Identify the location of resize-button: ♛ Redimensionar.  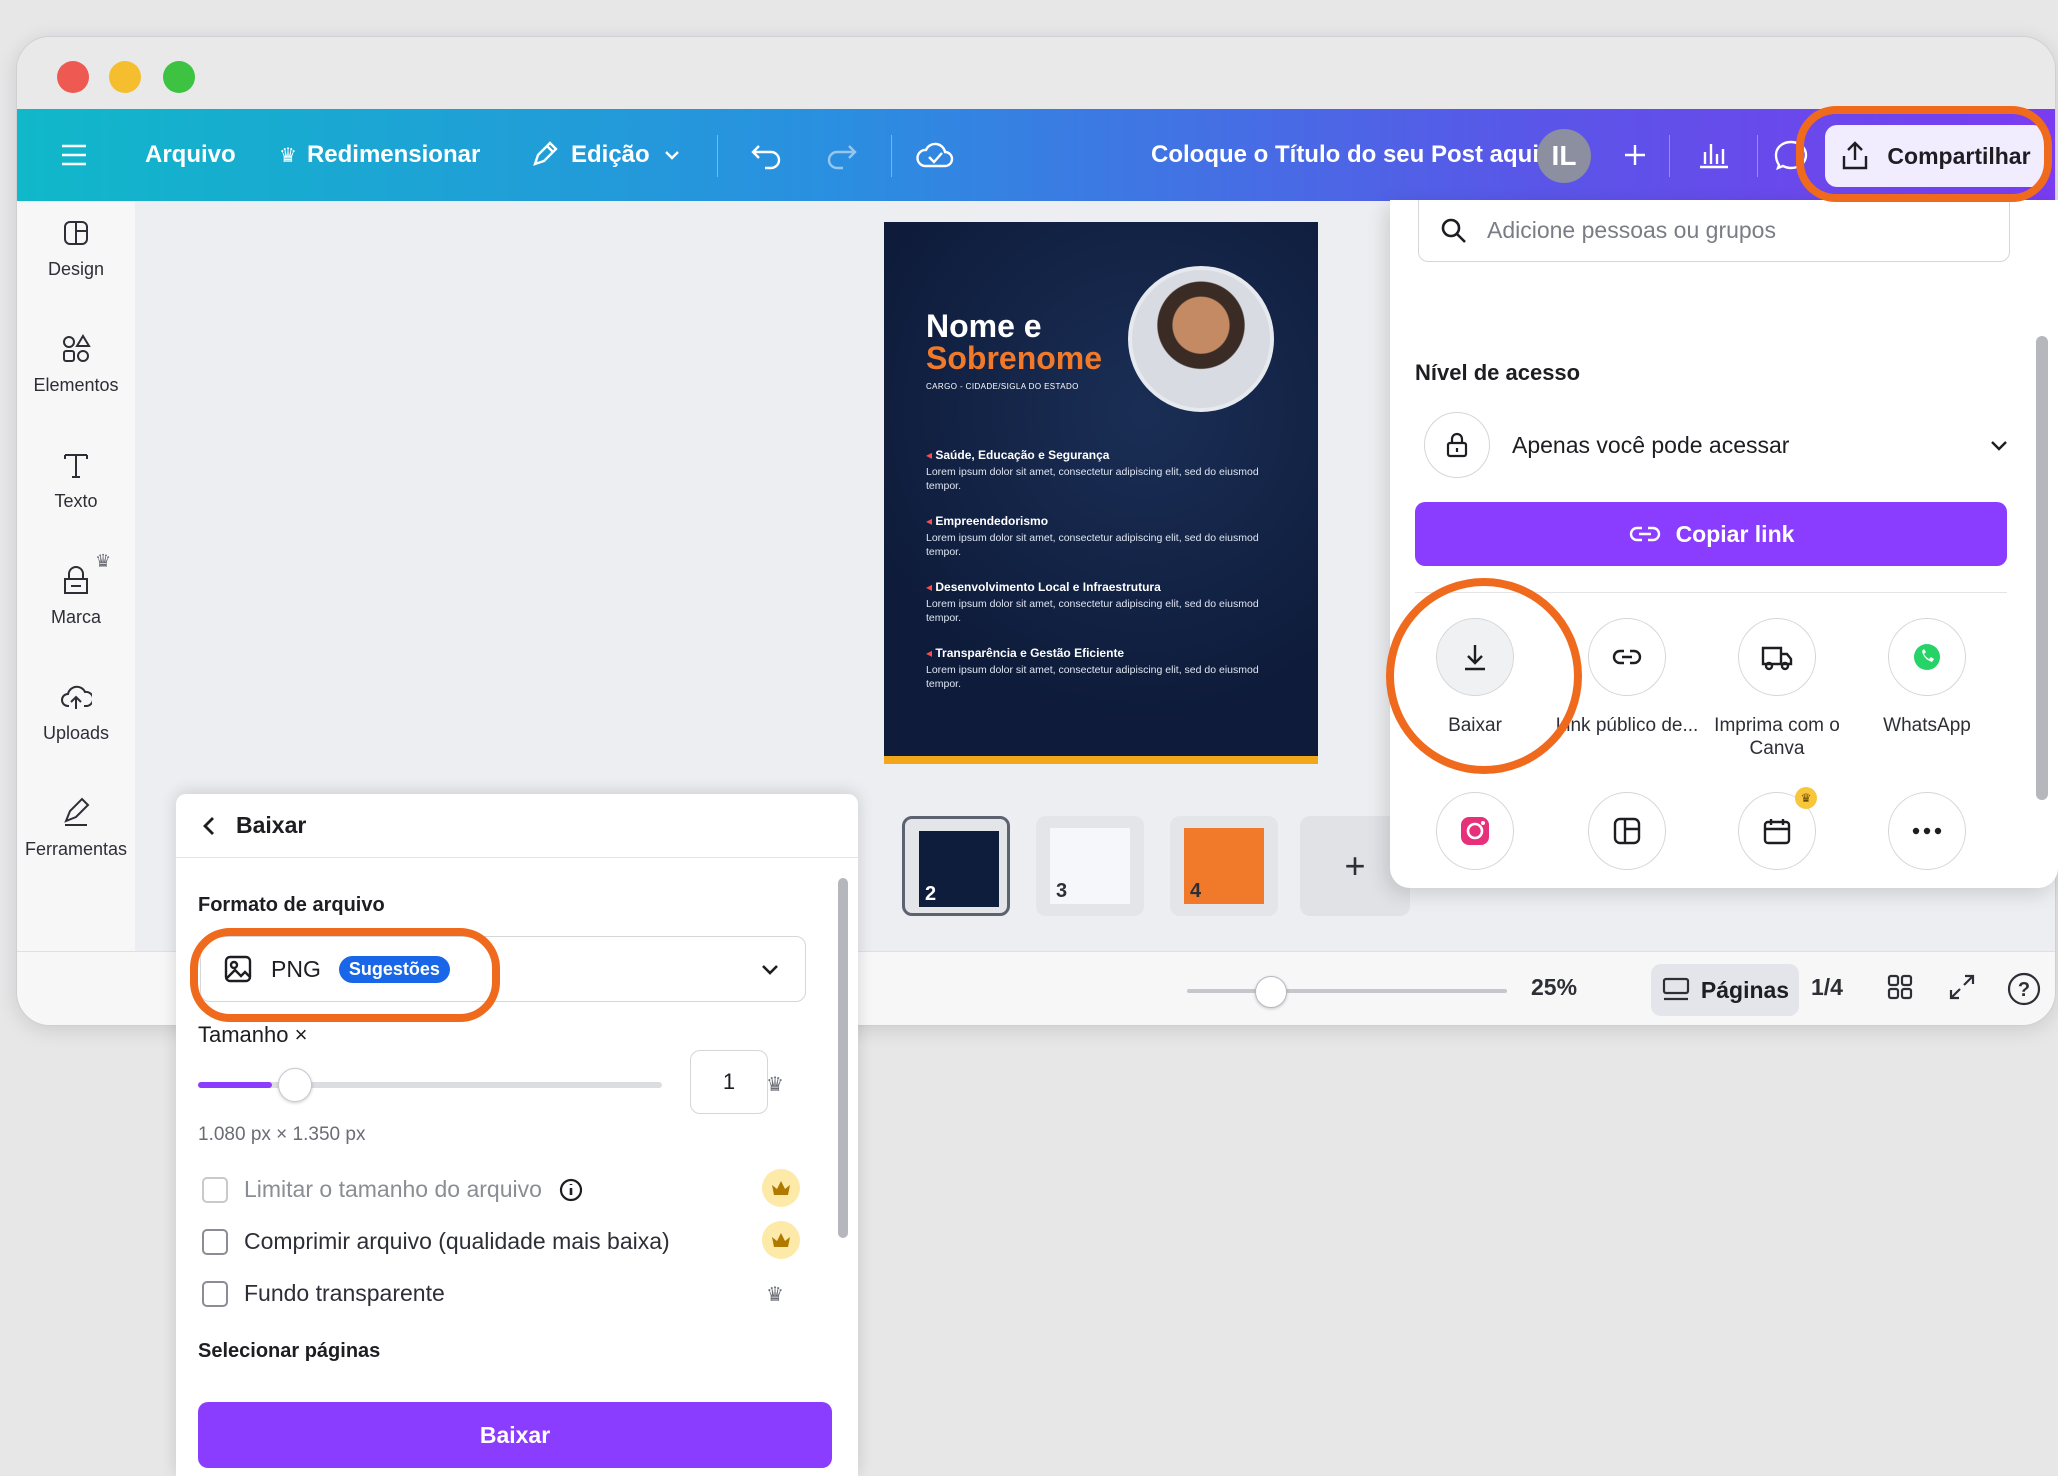
(379, 155).